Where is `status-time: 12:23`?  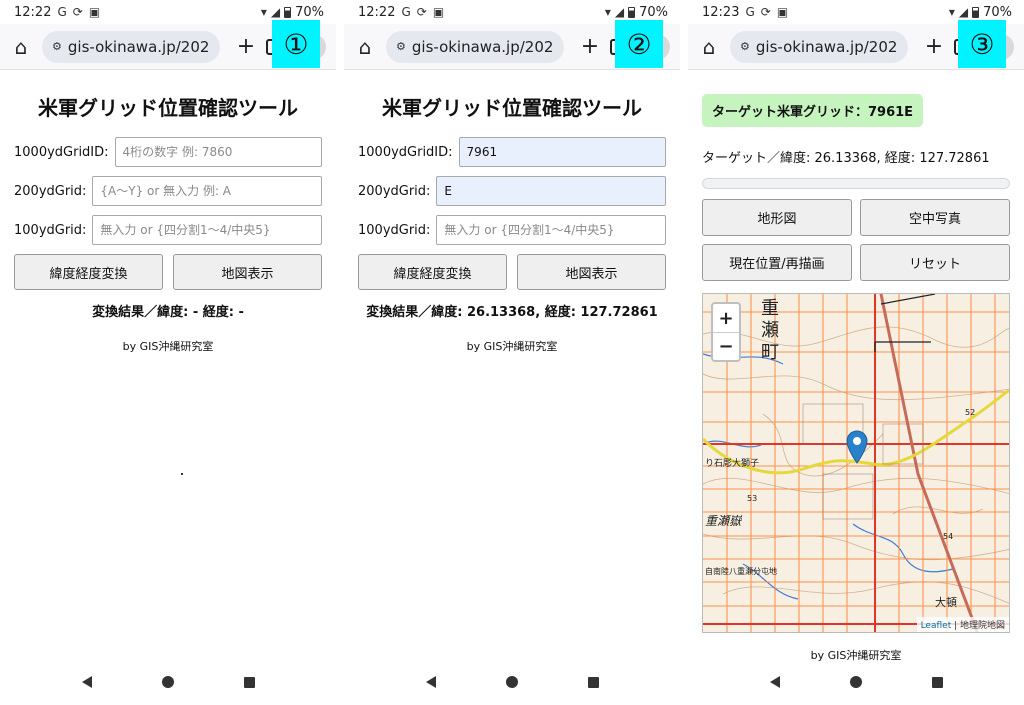
status-time: 12:23 is located at coordinates (721, 12).